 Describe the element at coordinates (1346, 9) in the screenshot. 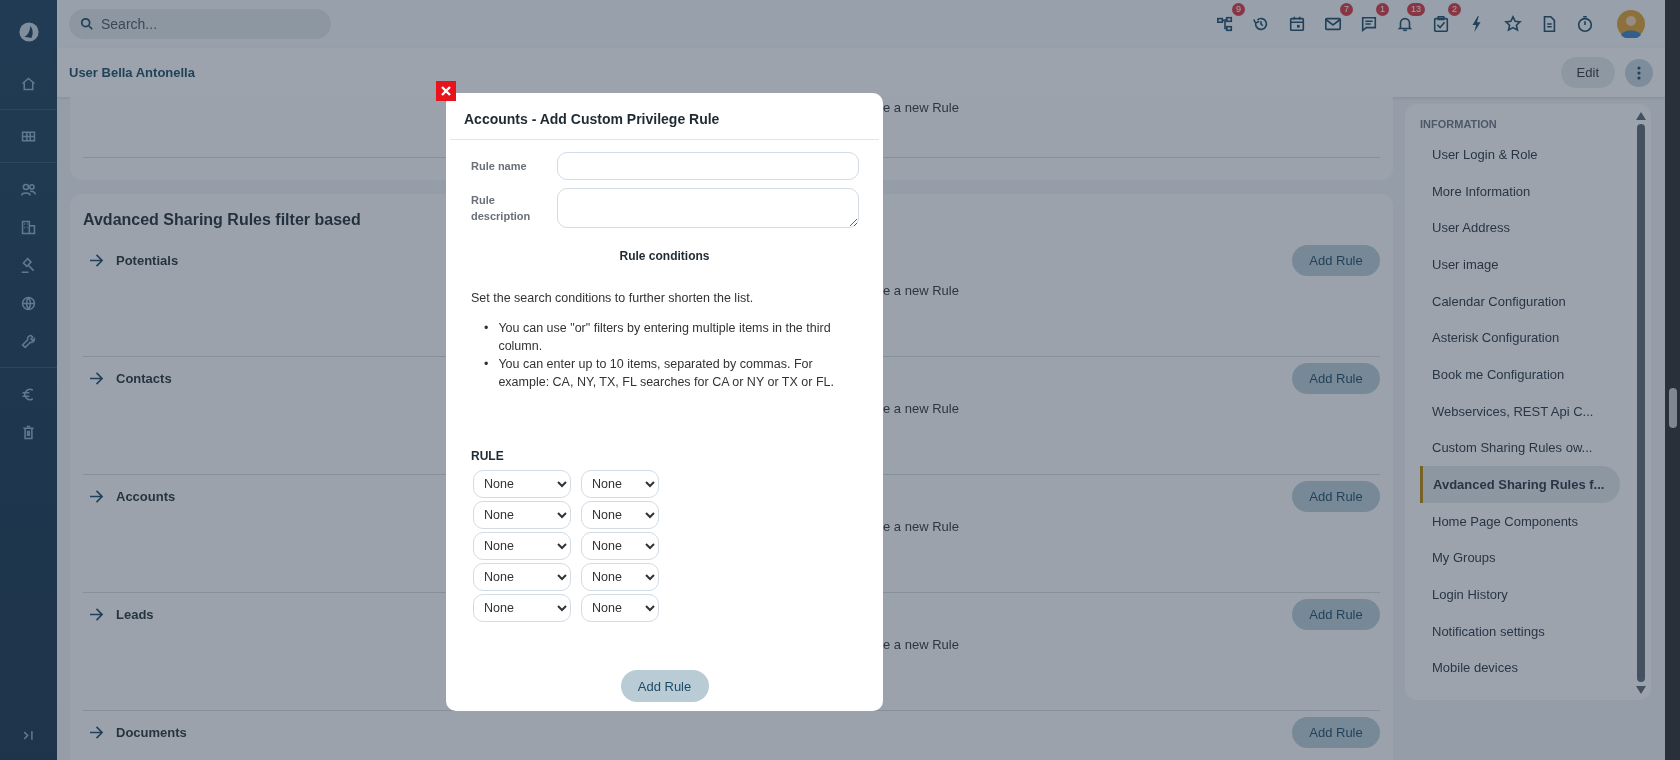

I see `count-badge: 7` at that location.